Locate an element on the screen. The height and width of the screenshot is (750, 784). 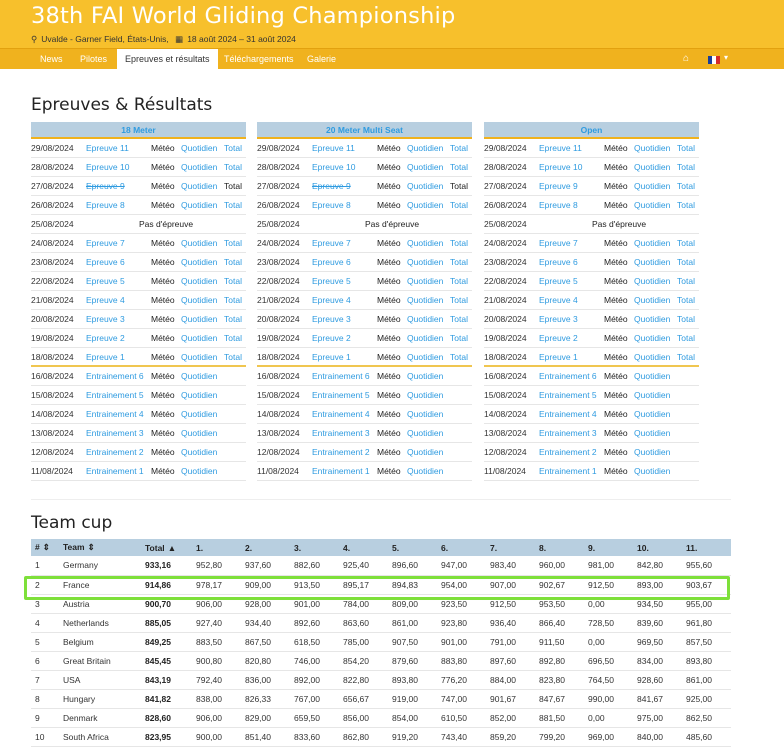
nav-telechargements: Téléchargements is located at coordinates (259, 59).